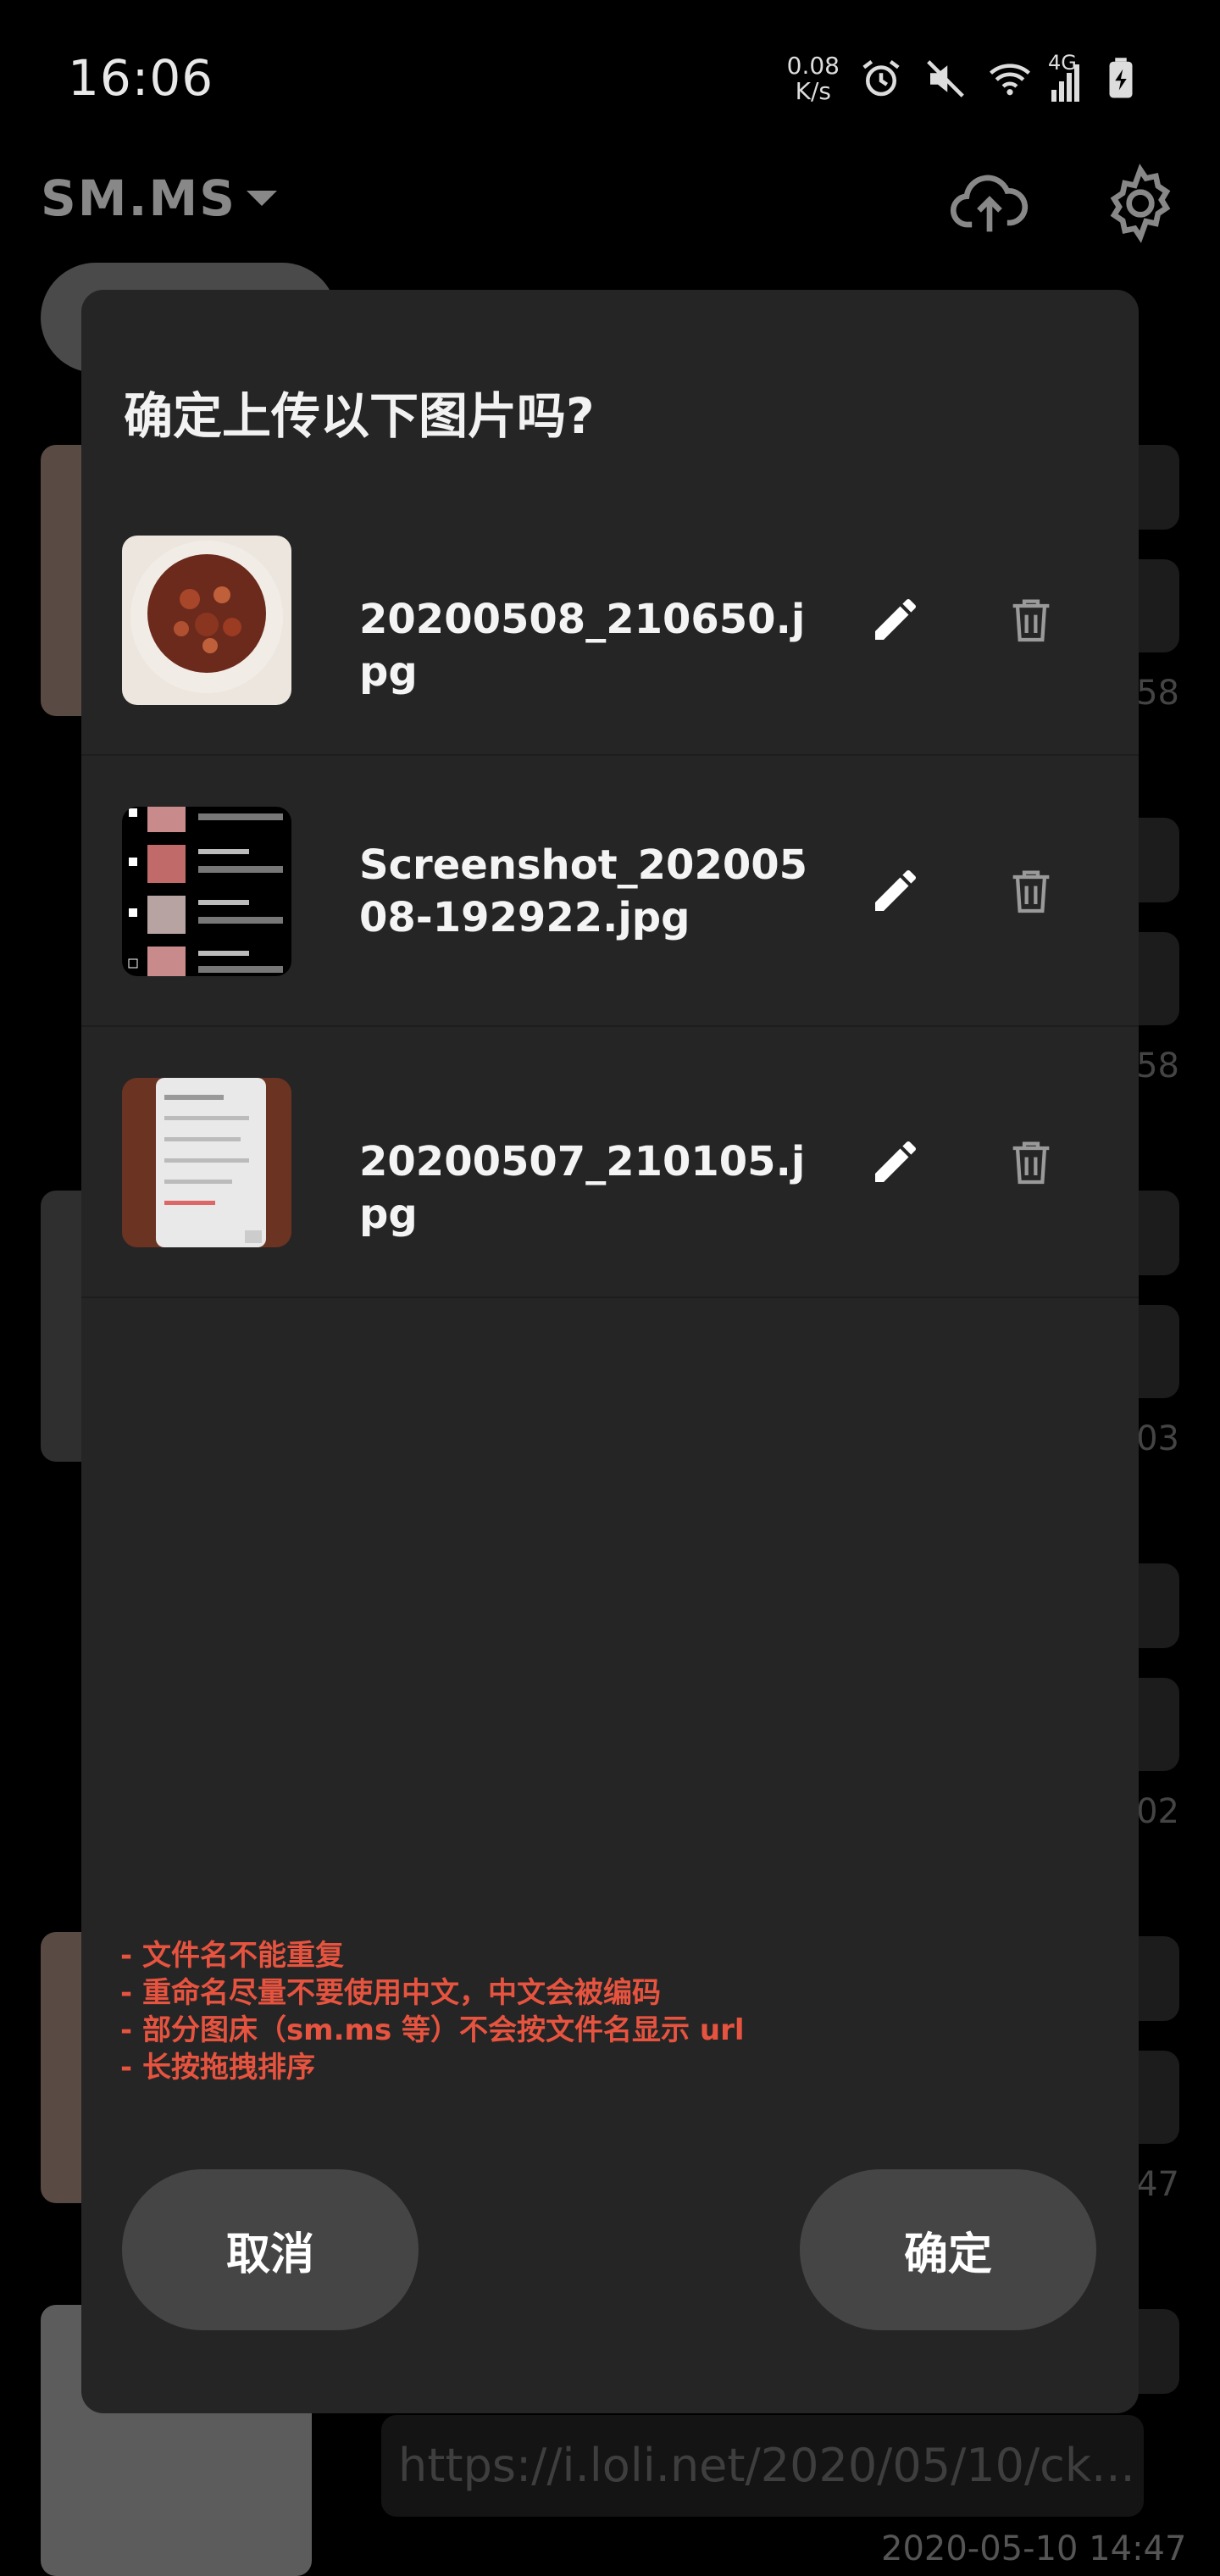 This screenshot has height=2576, width=1220. I want to click on bg-time-suffix: 02, so click(1157, 1812).